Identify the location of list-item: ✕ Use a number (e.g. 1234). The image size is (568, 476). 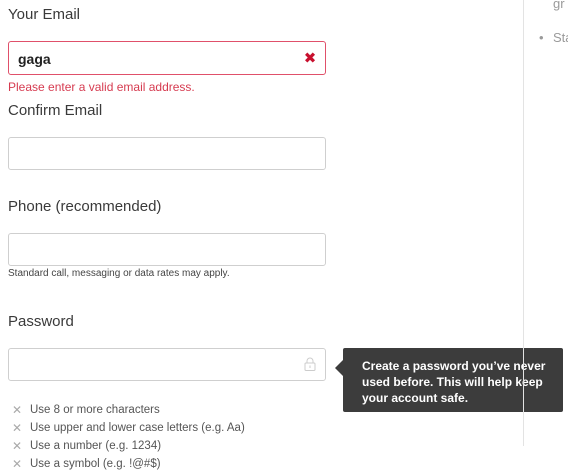
(128, 446).